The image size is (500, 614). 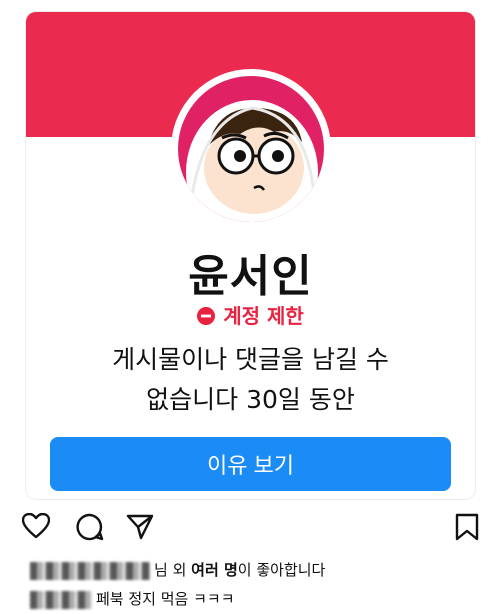 What do you see at coordinates (250, 601) in the screenshot?
I see `post-caption: 페북 정지 먹음 ㅋㅋㅋ` at bounding box center [250, 601].